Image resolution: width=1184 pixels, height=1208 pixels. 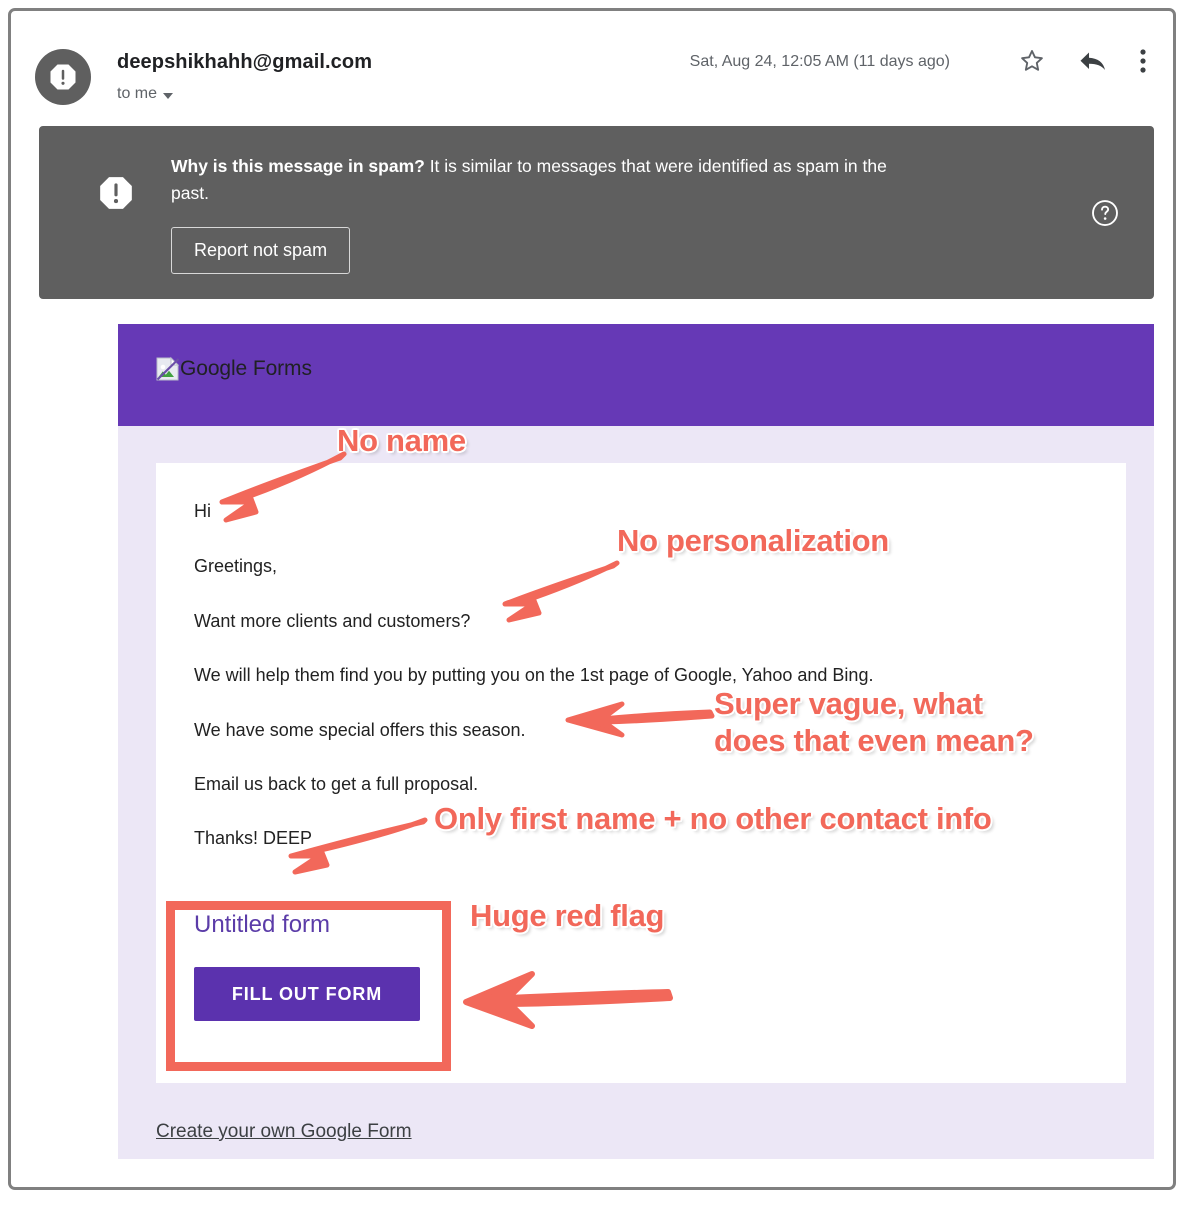 I want to click on reply-arrow-icon, so click(x=1093, y=61).